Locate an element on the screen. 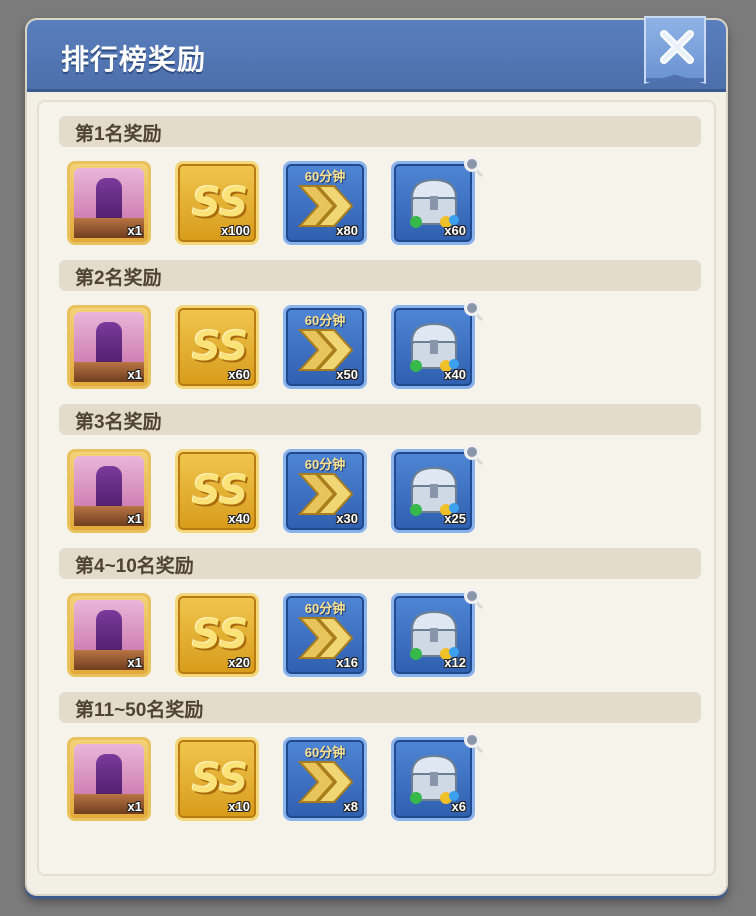 Image resolution: width=756 pixels, height=916 pixels. reward-item-chest: x40 is located at coordinates (435, 344).